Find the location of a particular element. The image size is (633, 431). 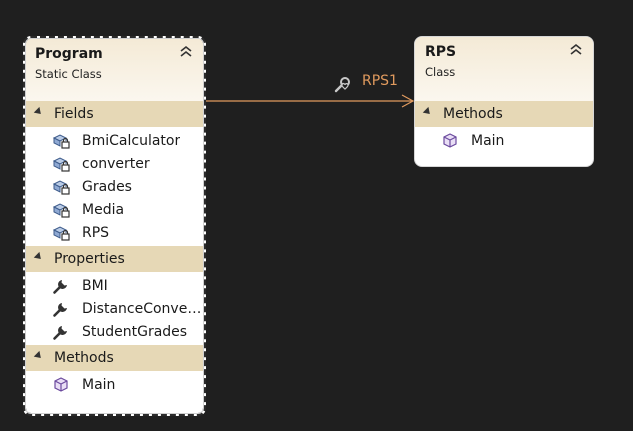

property-label: BMI is located at coordinates (95, 285).